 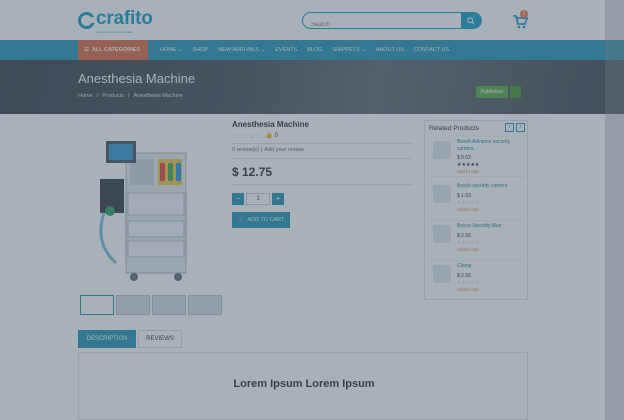 I want to click on scrollbar, so click(x=614, y=210).